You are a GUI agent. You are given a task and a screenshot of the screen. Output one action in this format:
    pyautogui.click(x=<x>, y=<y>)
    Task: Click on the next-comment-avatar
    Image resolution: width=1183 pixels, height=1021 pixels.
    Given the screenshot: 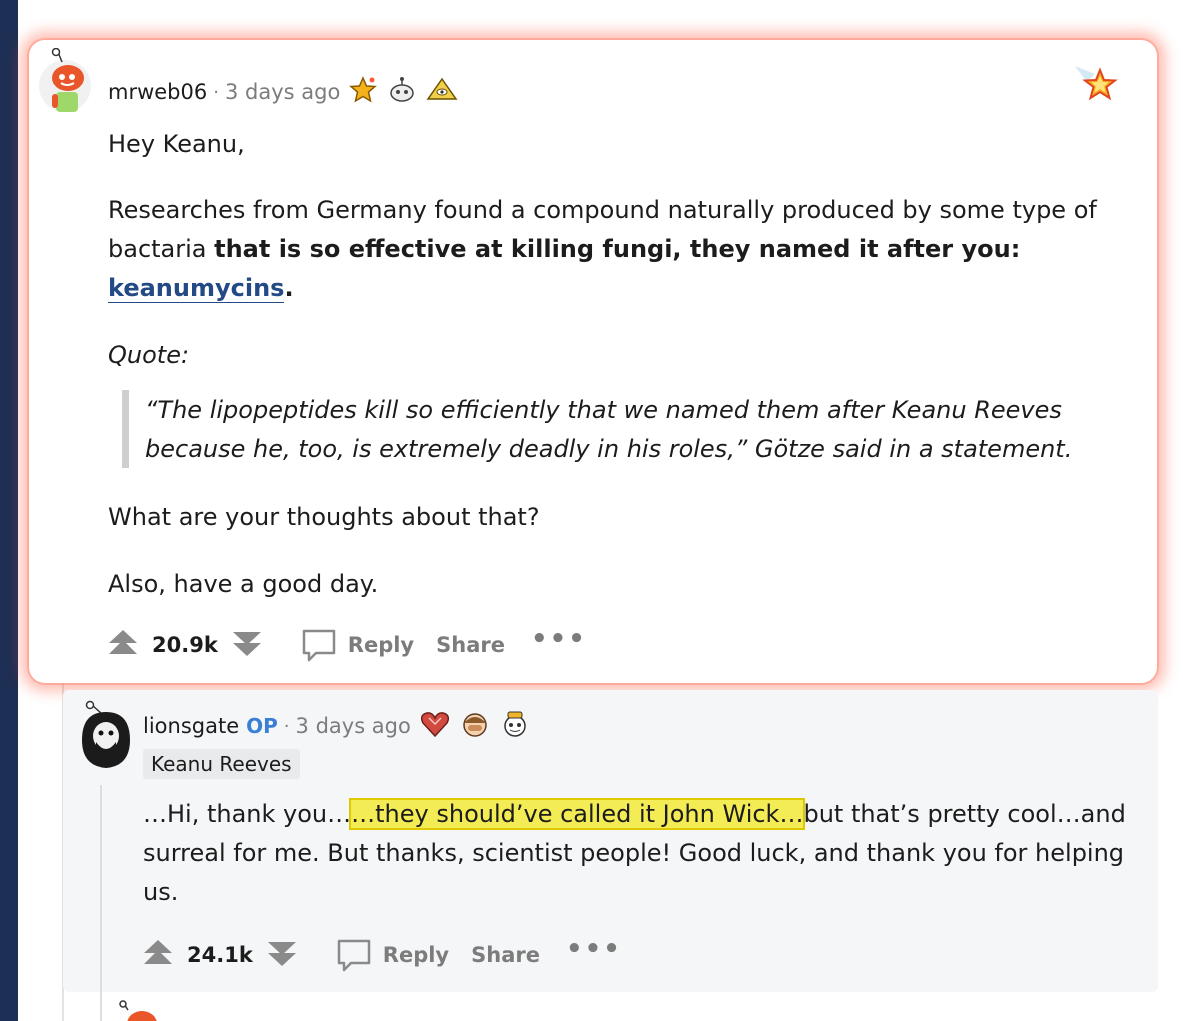 What is the action you would take?
    pyautogui.click(x=140, y=1010)
    